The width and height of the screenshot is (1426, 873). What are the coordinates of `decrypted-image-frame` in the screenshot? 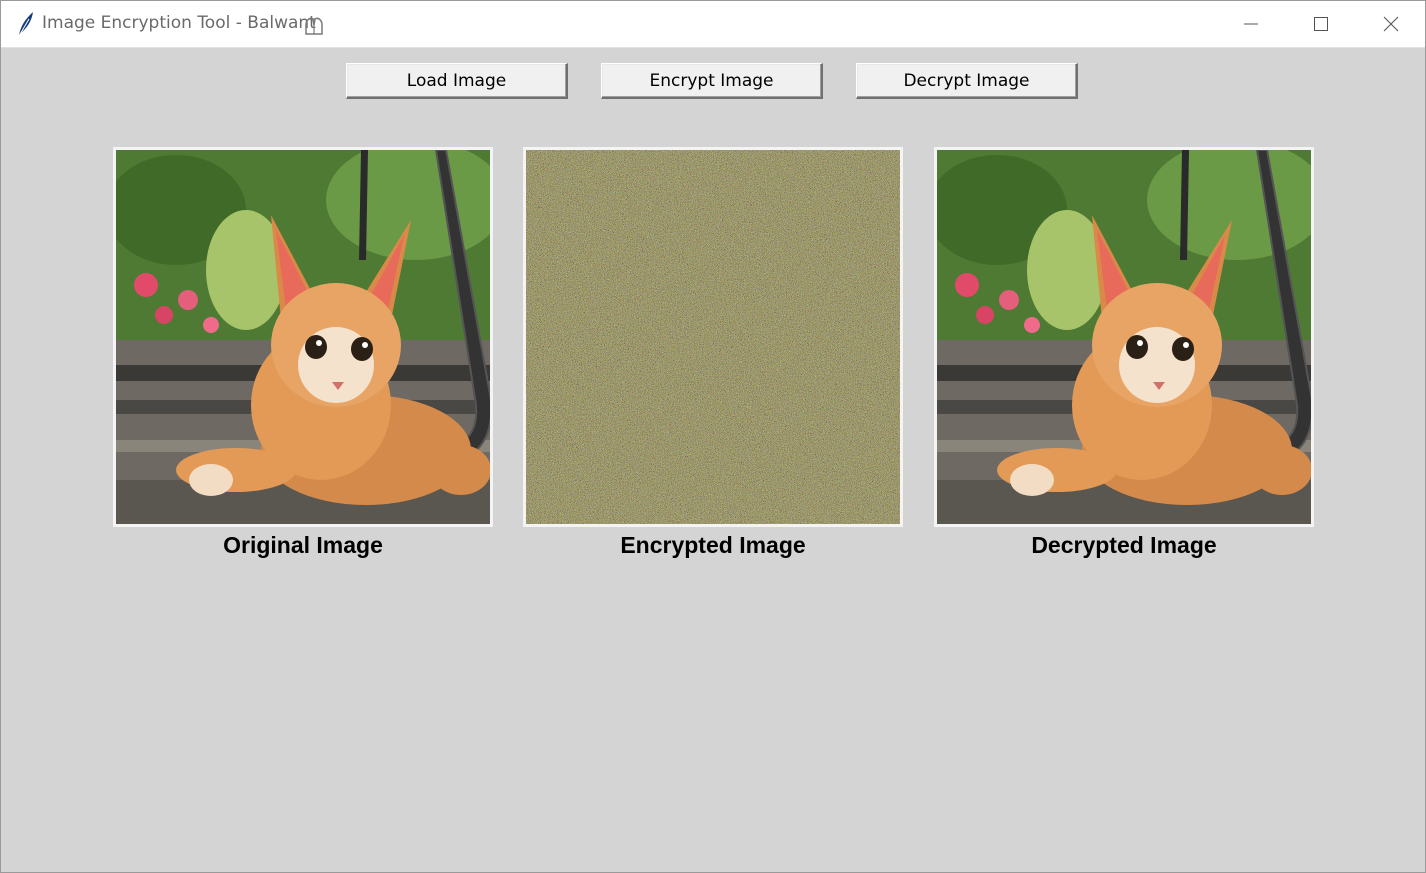 It's located at (1124, 337).